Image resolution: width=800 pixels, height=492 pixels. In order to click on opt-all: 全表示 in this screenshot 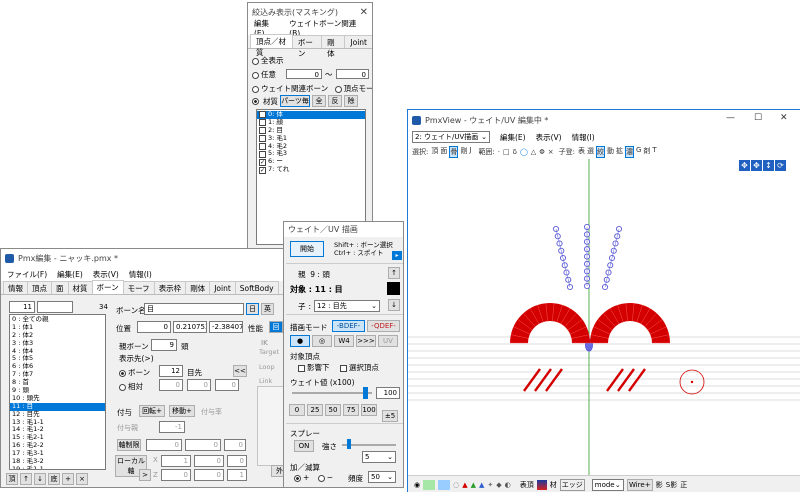, I will do `click(268, 60)`.